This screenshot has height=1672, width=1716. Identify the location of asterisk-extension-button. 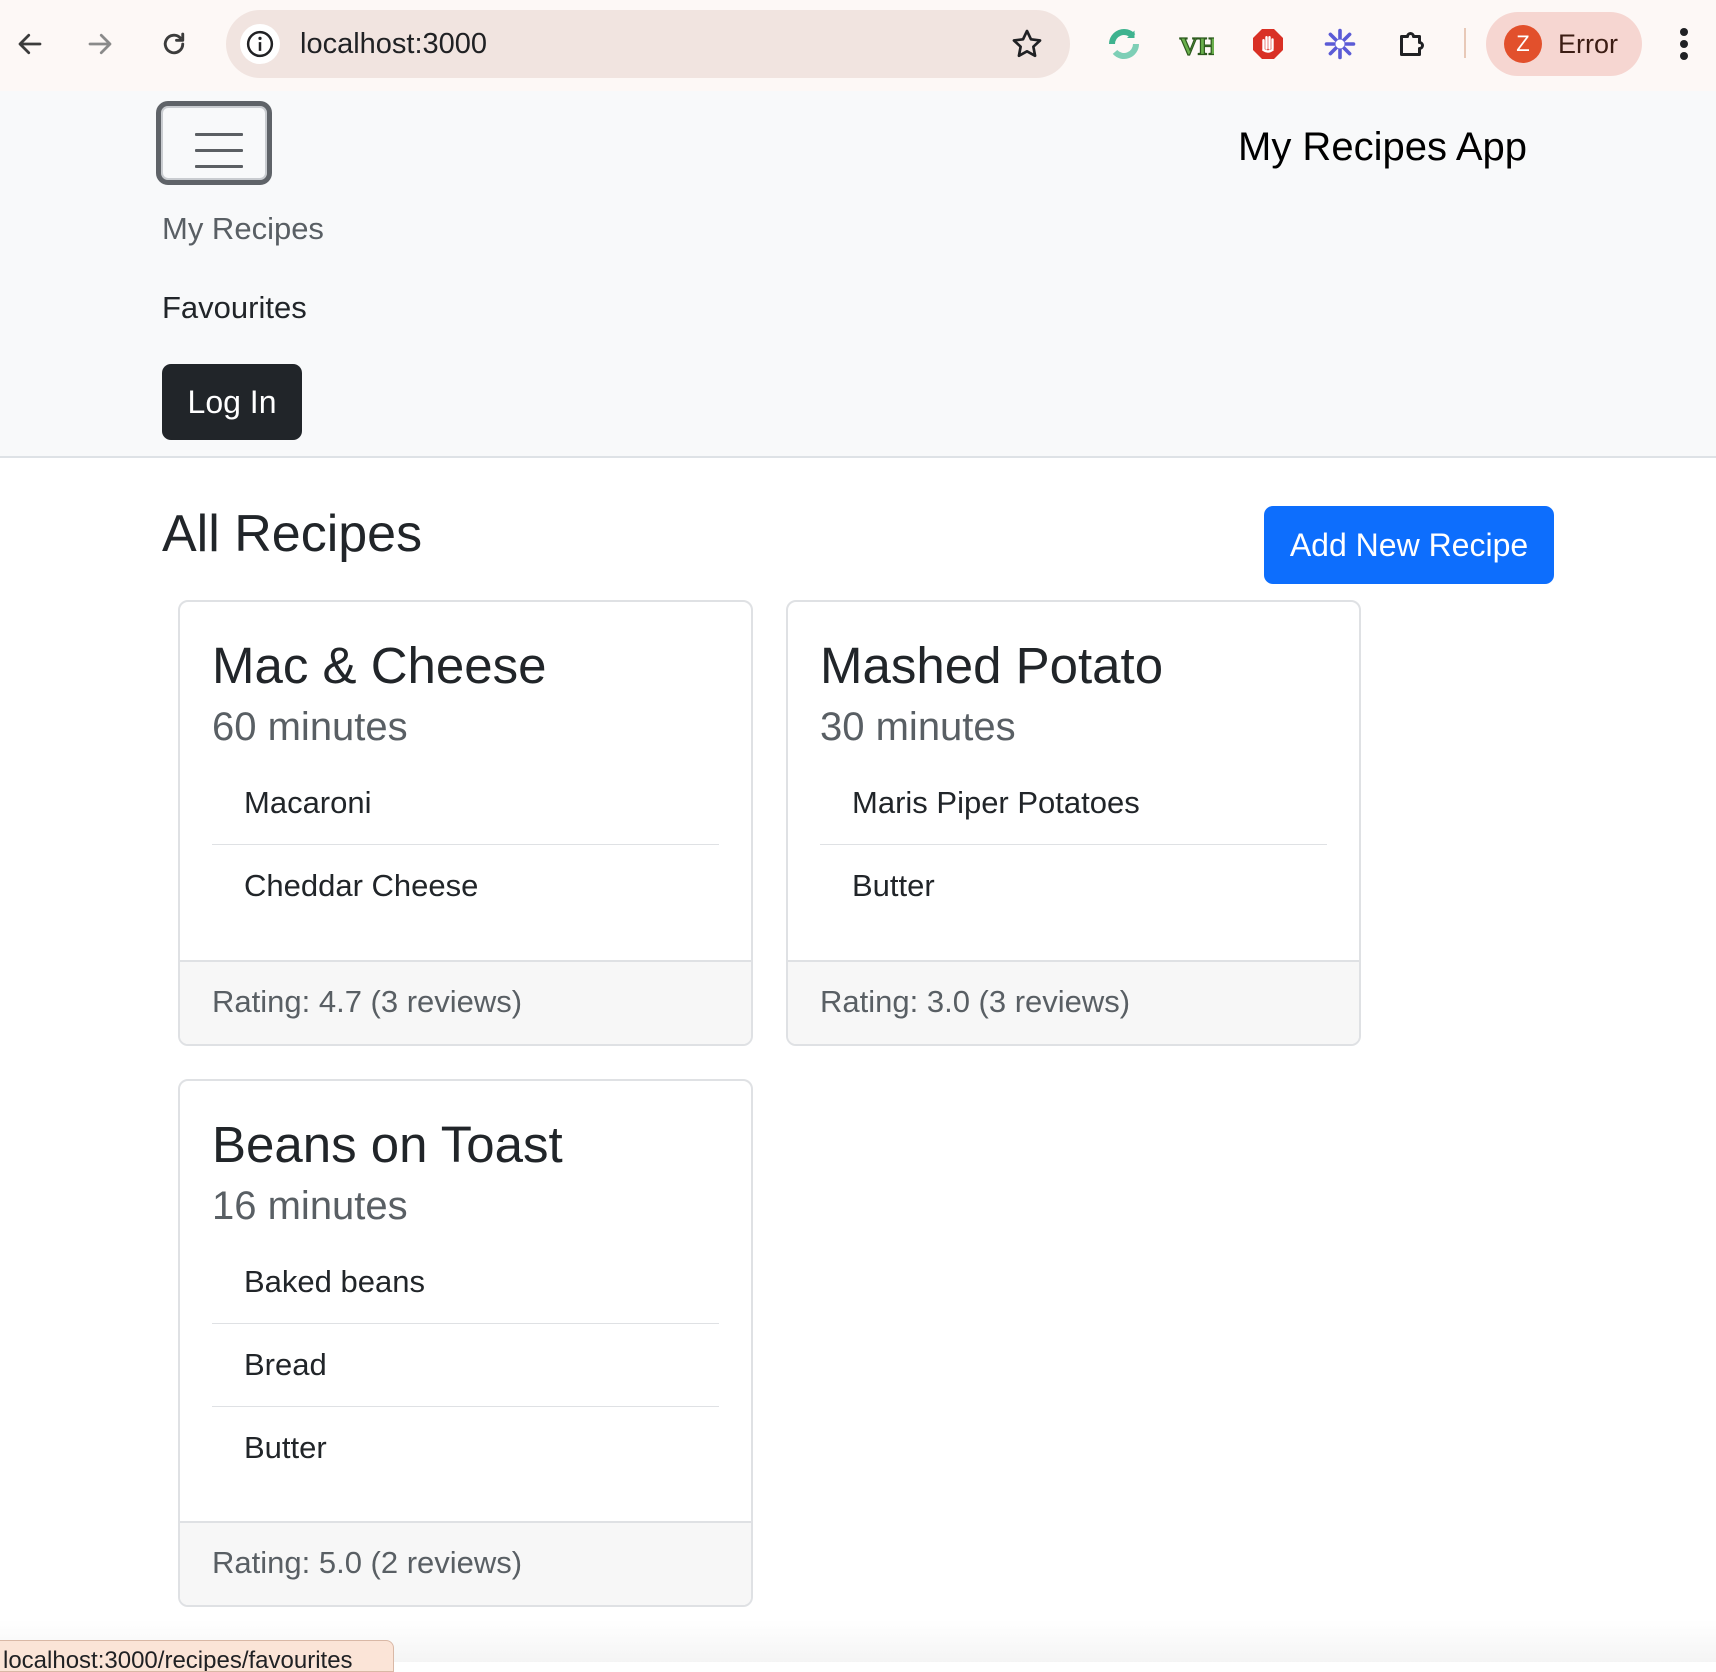
(1340, 44).